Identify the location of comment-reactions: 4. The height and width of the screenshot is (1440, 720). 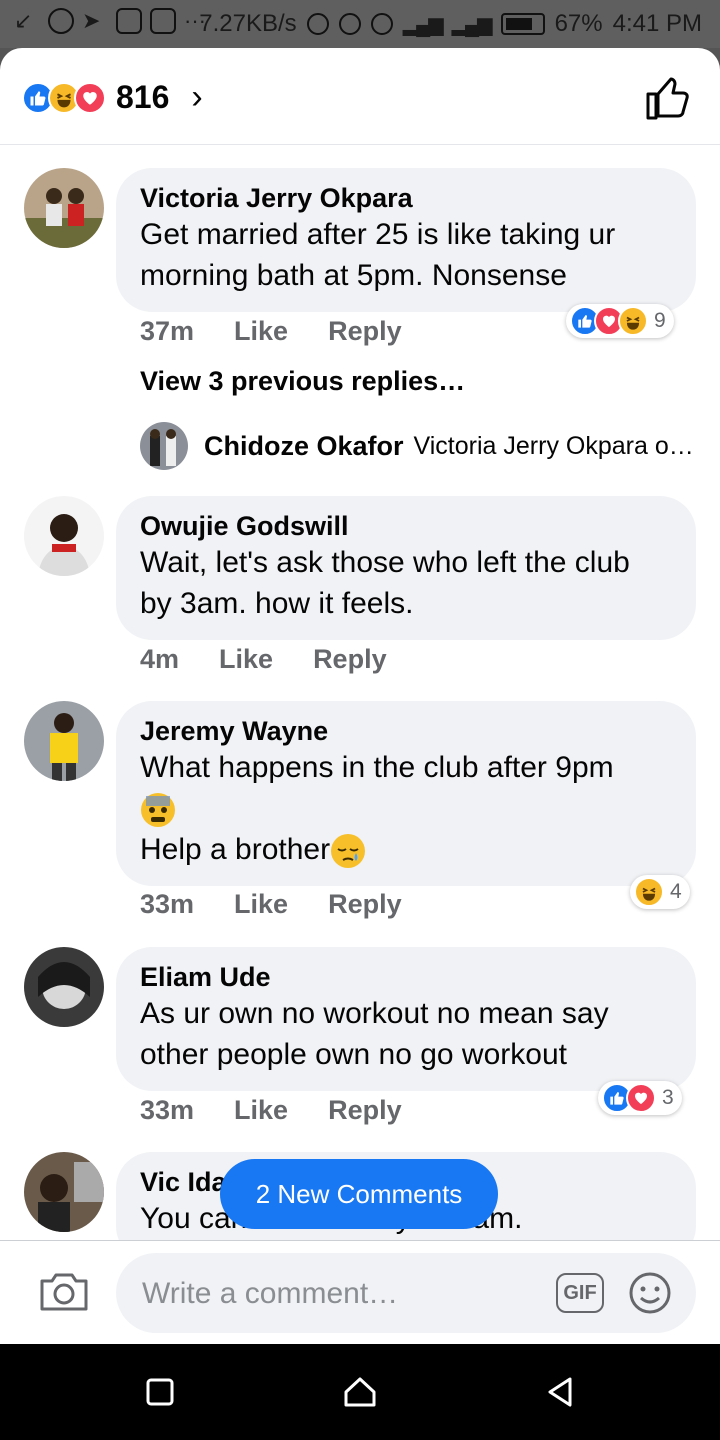
(660, 892).